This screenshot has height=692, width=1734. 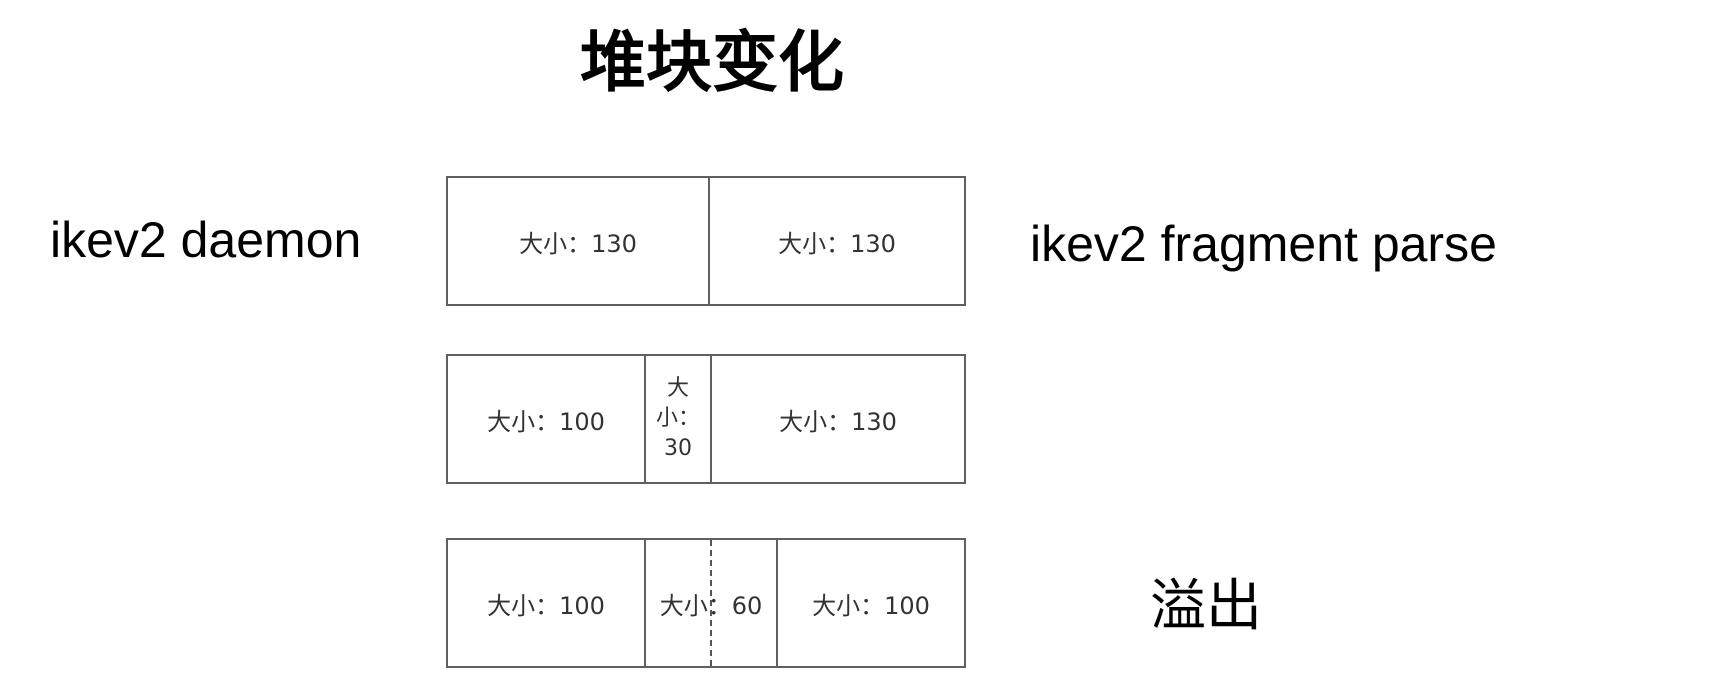 What do you see at coordinates (712, 62) in the screenshot?
I see `diagram-title: 堆块变化` at bounding box center [712, 62].